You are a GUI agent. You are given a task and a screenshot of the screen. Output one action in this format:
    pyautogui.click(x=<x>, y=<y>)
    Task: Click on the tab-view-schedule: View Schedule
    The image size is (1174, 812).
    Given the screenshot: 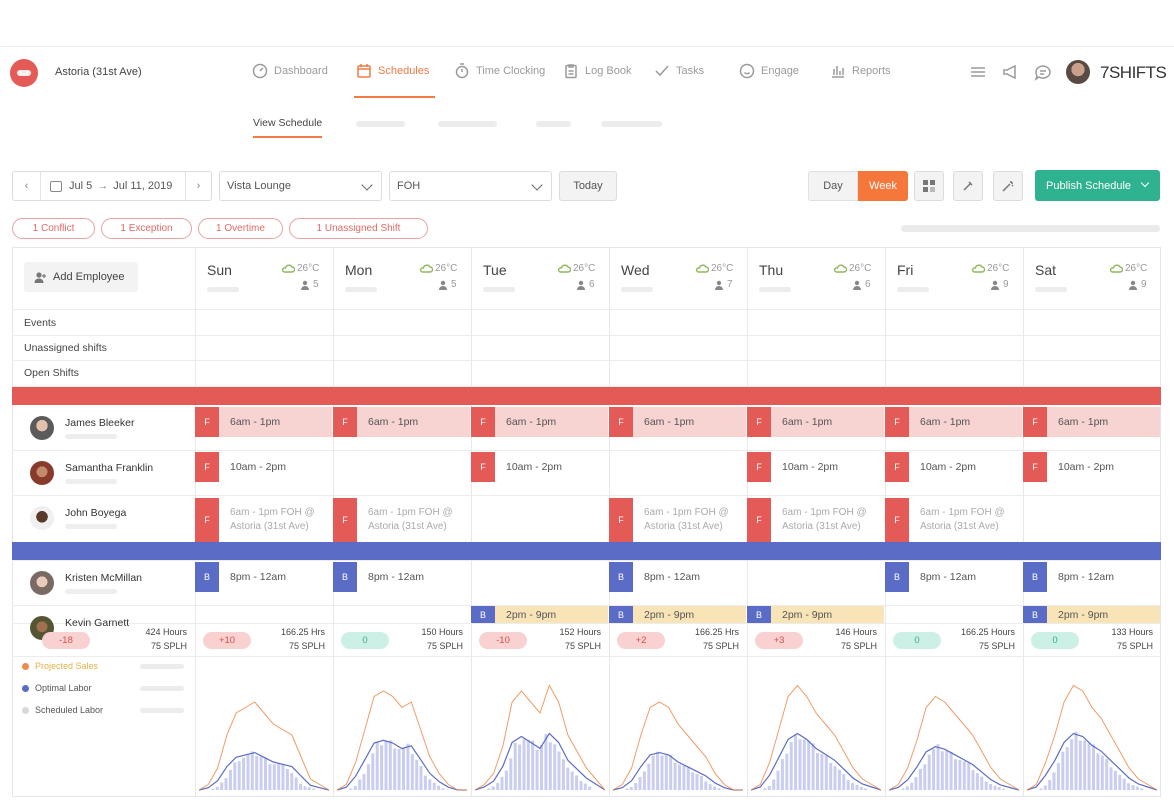 What is the action you would take?
    pyautogui.click(x=288, y=127)
    